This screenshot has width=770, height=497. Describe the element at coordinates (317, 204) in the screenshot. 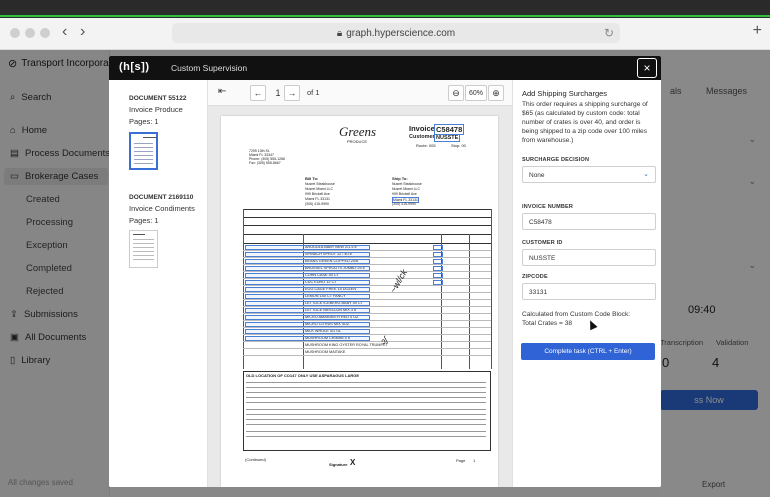

I see `bill-to-line: (305) 415-9990` at that location.